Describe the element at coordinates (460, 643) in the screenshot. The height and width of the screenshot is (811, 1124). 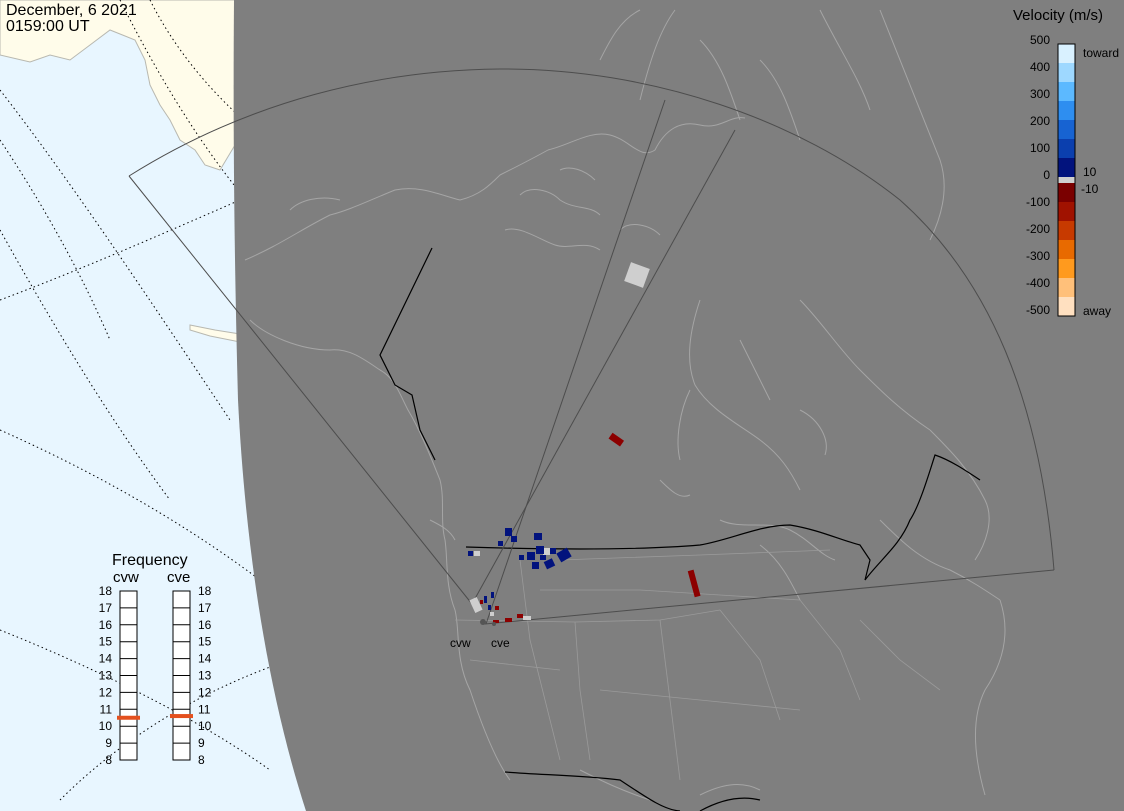
I see `site-label-cvw: cvw` at that location.